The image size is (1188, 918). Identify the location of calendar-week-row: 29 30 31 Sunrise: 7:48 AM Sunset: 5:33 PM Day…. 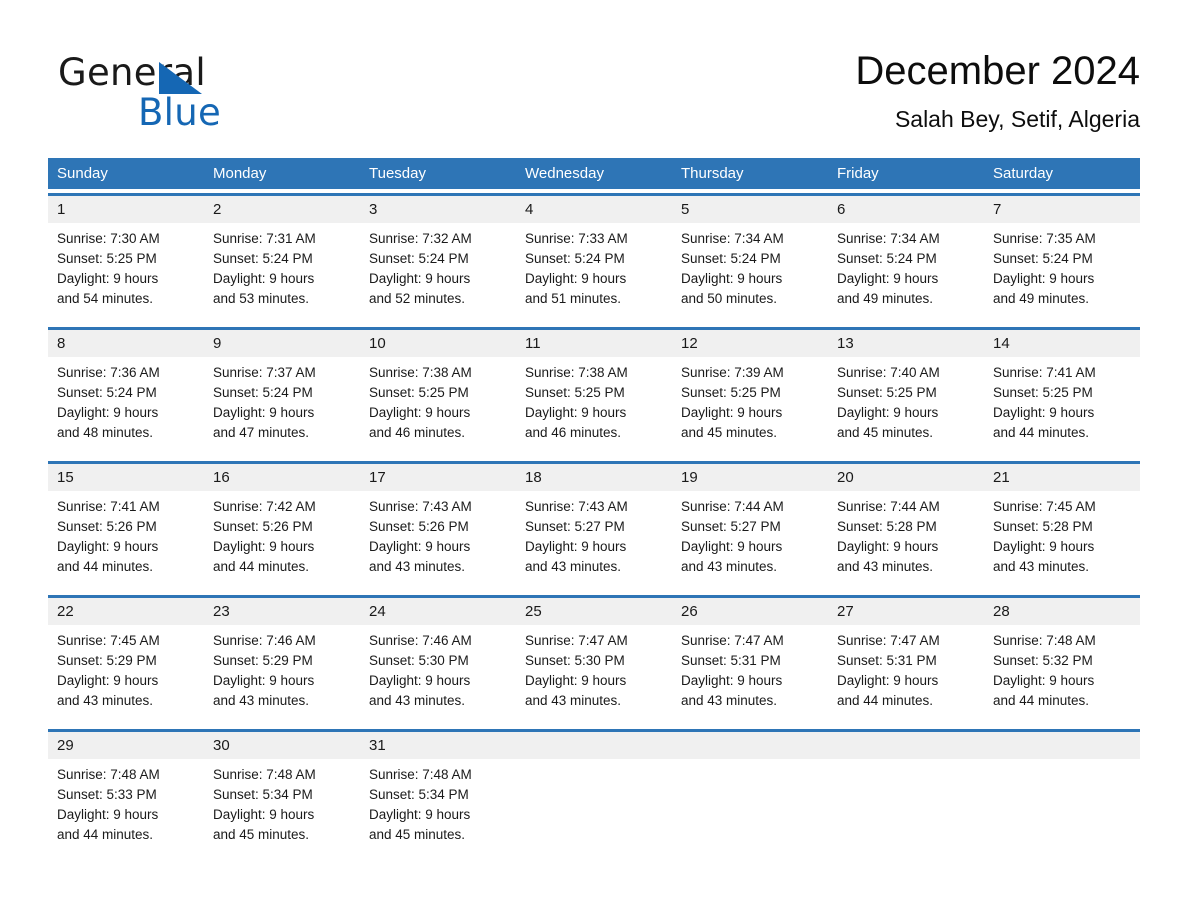
(594, 794).